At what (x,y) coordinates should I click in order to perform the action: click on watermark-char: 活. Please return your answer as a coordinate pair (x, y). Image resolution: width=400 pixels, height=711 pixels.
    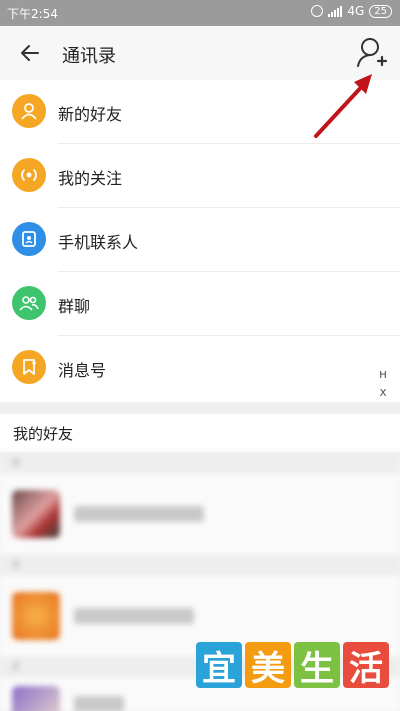
    Looking at the image, I should click on (366, 665).